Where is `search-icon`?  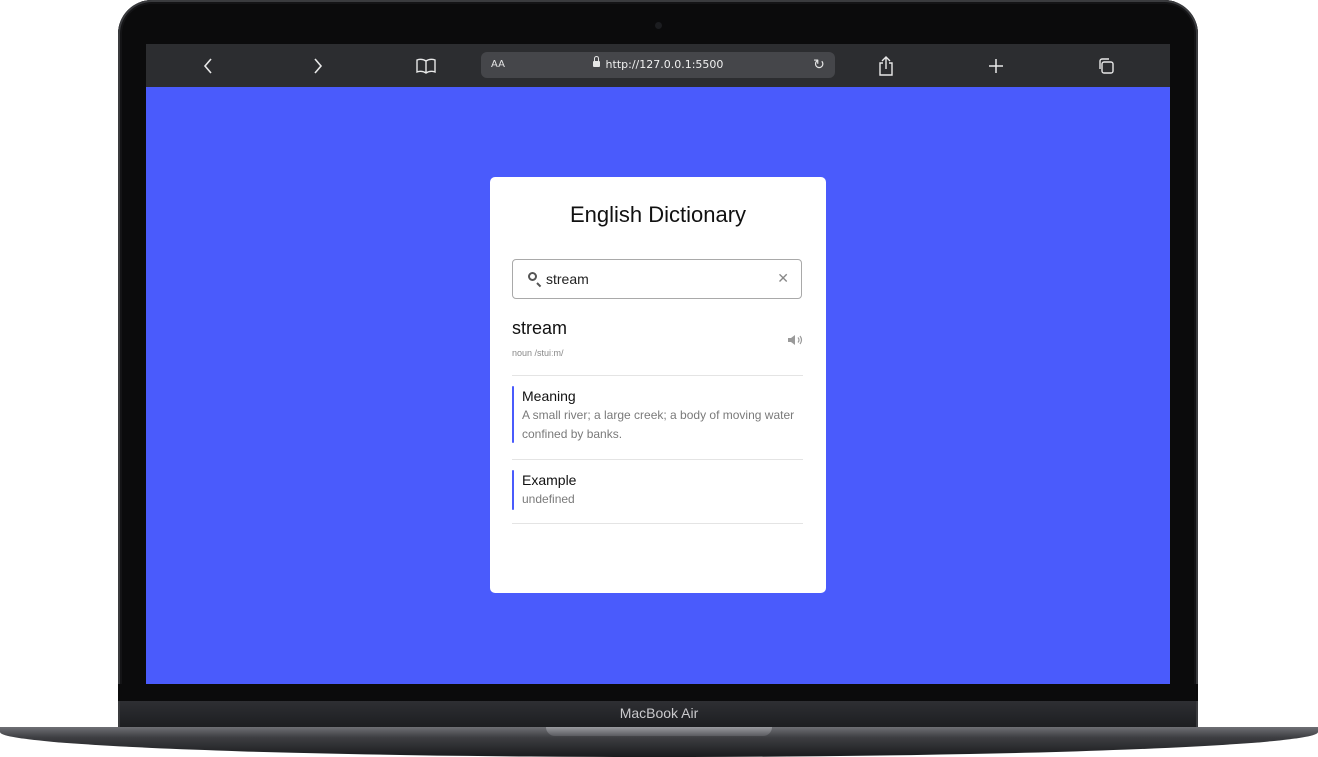
search-icon is located at coordinates (532, 276).